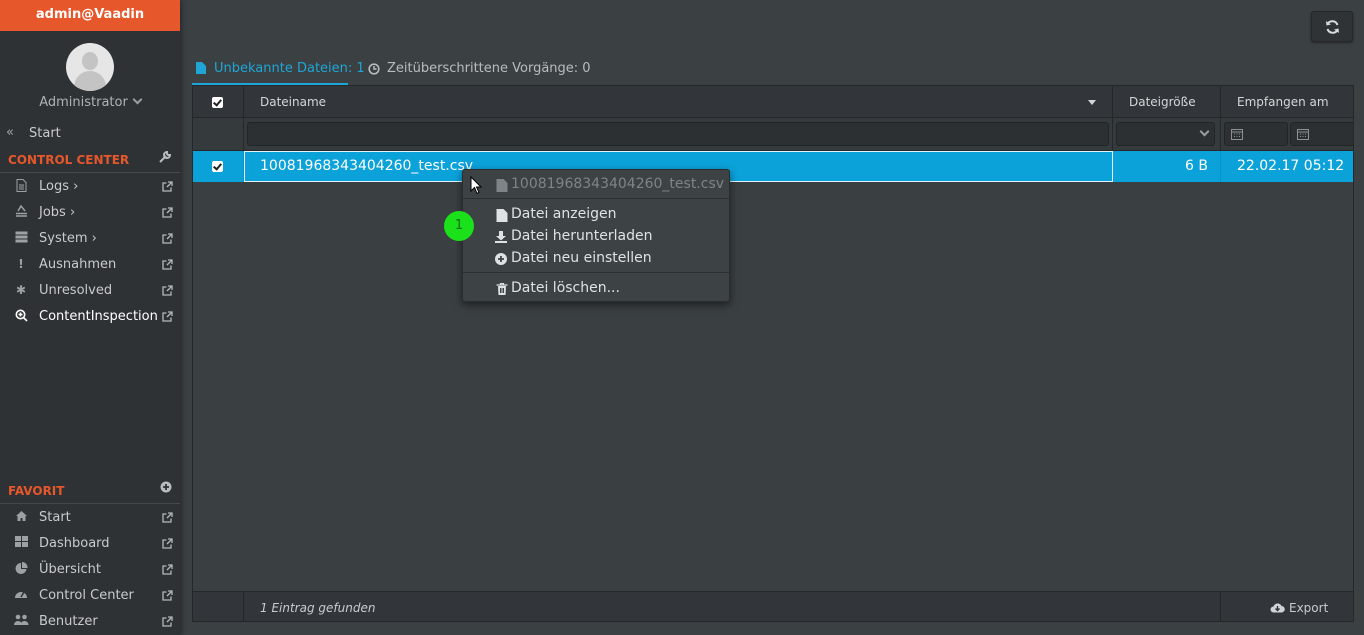  I want to click on section-favorit: FAVORIT, so click(90, 491).